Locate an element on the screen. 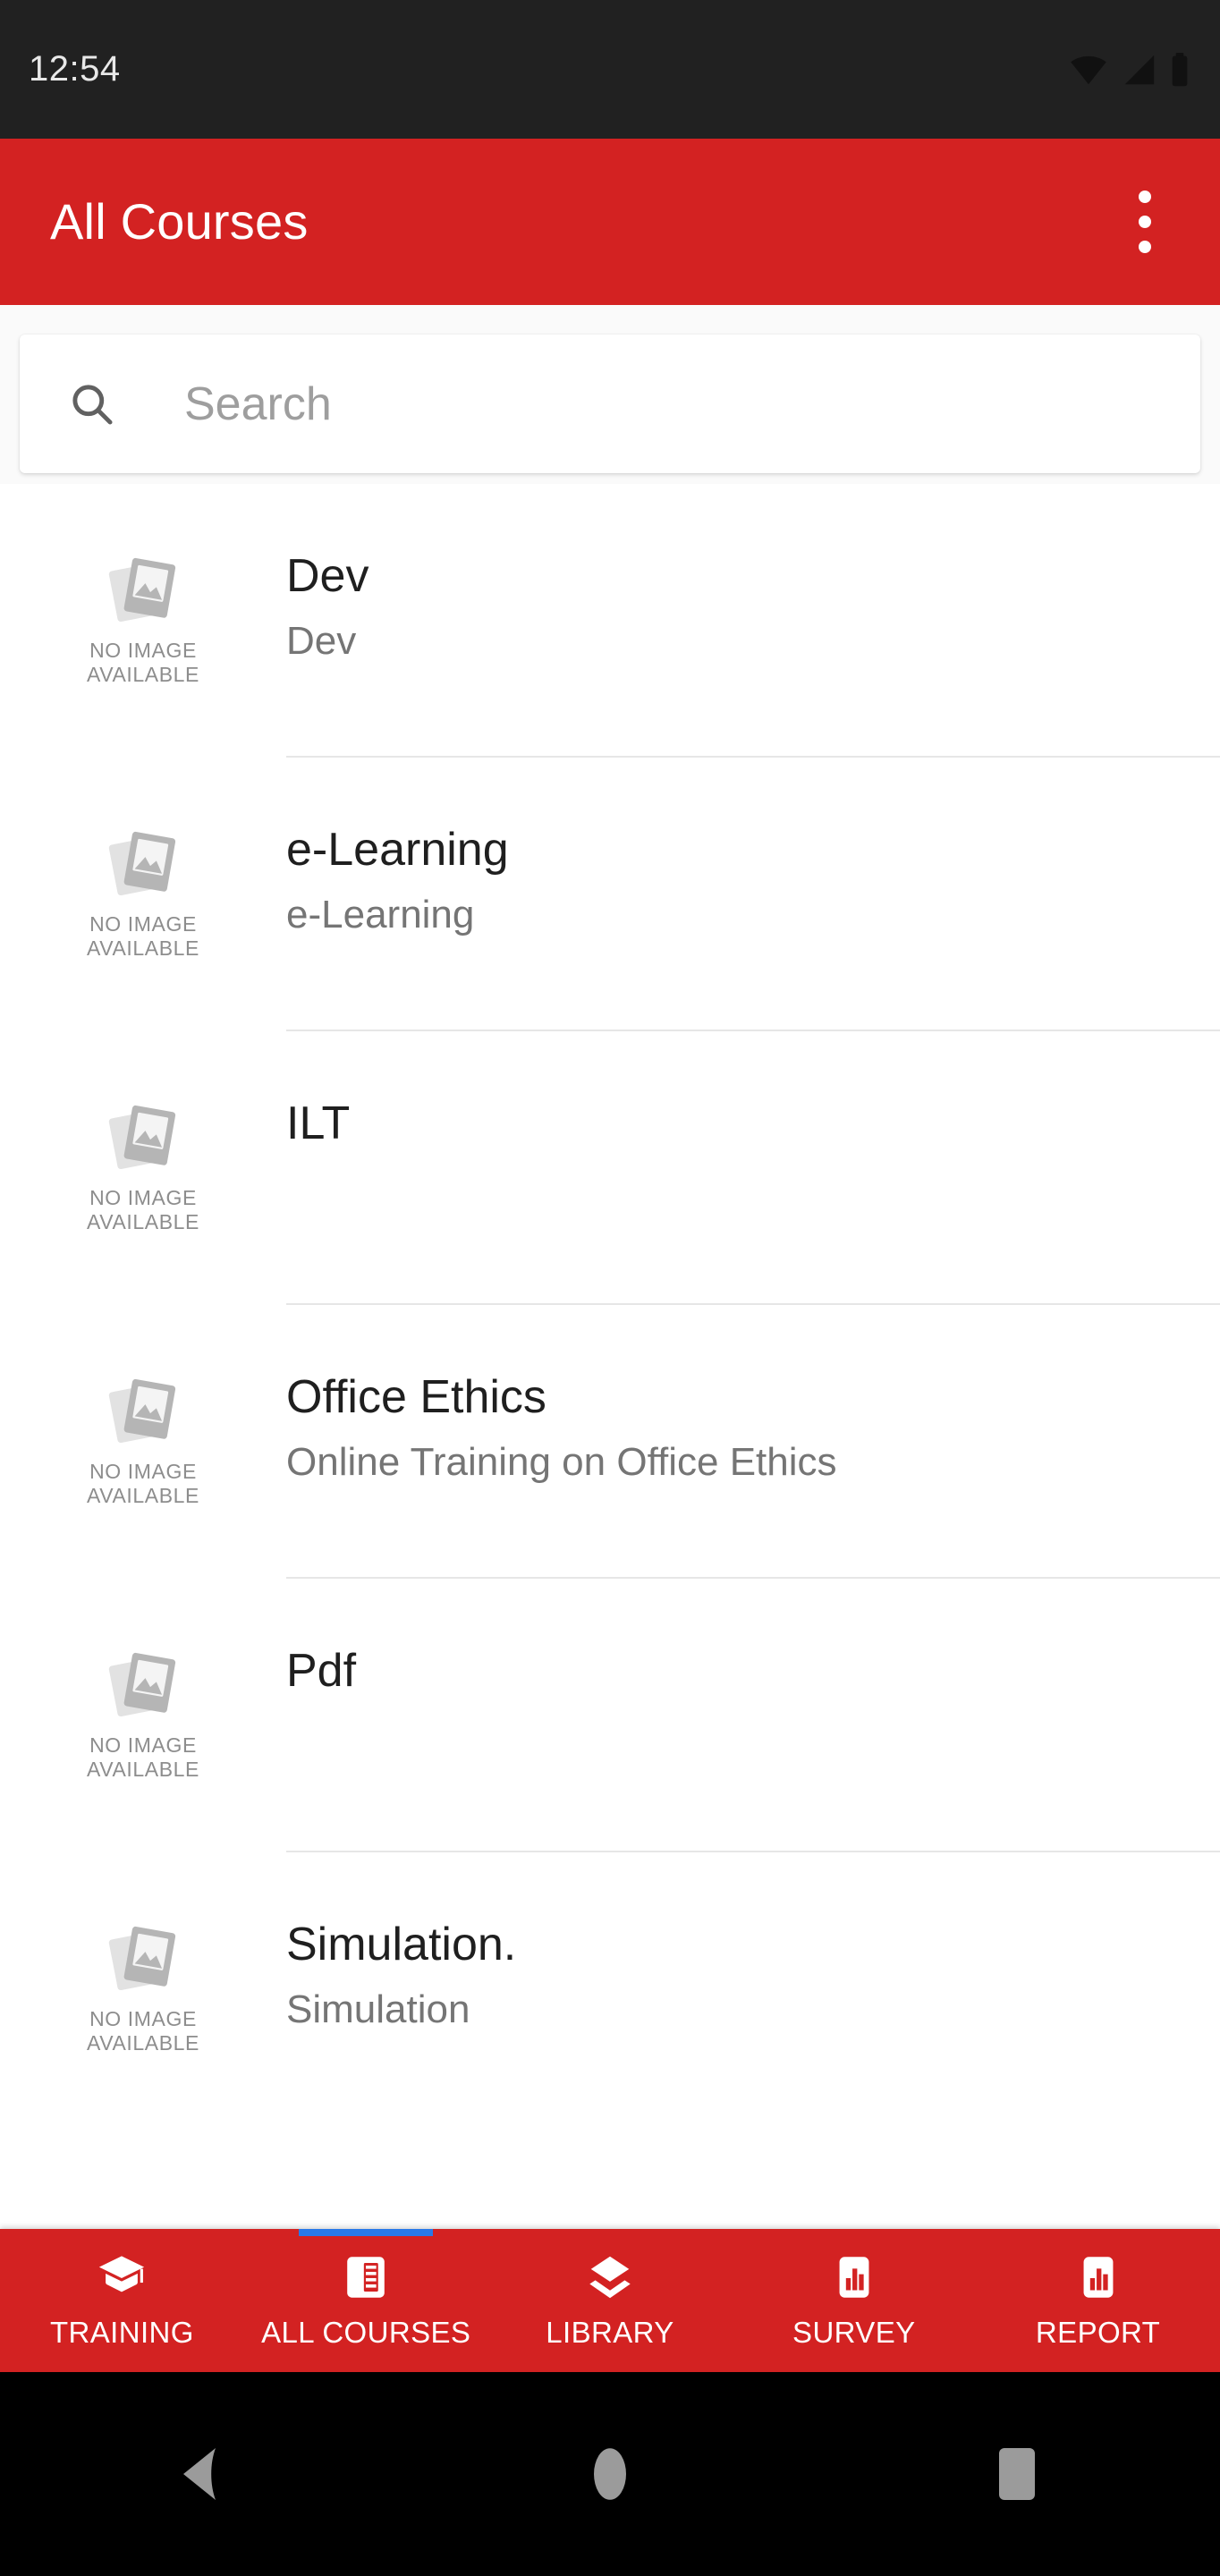 This screenshot has height=2576, width=1220. nav-item-report: REPORT is located at coordinates (1098, 2300).